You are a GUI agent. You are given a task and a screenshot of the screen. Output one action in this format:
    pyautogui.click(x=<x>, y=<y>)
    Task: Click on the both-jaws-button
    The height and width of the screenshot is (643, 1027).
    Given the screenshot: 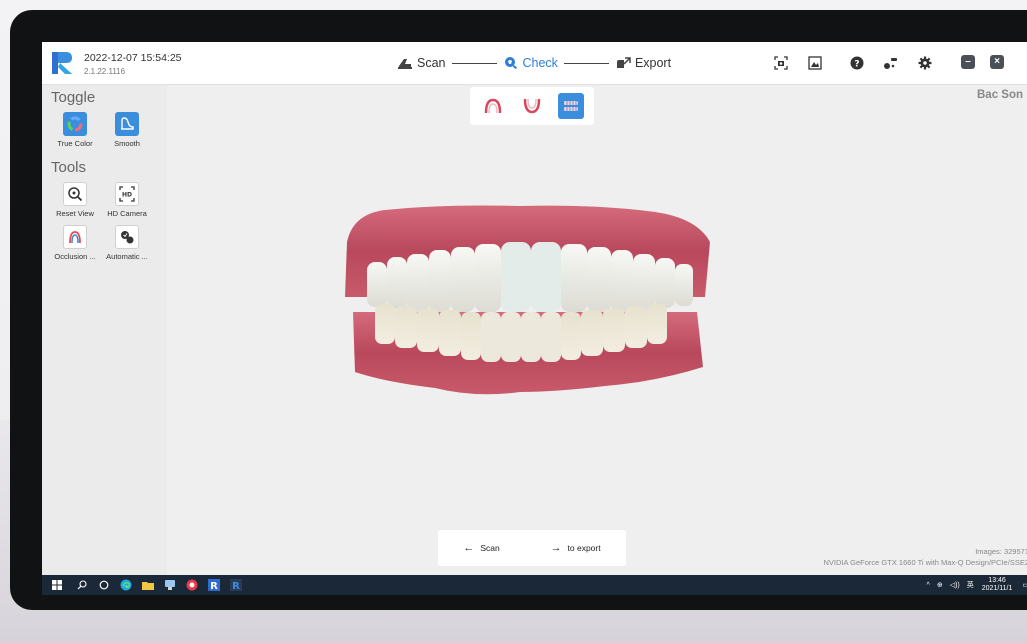 What is the action you would take?
    pyautogui.click(x=570, y=106)
    